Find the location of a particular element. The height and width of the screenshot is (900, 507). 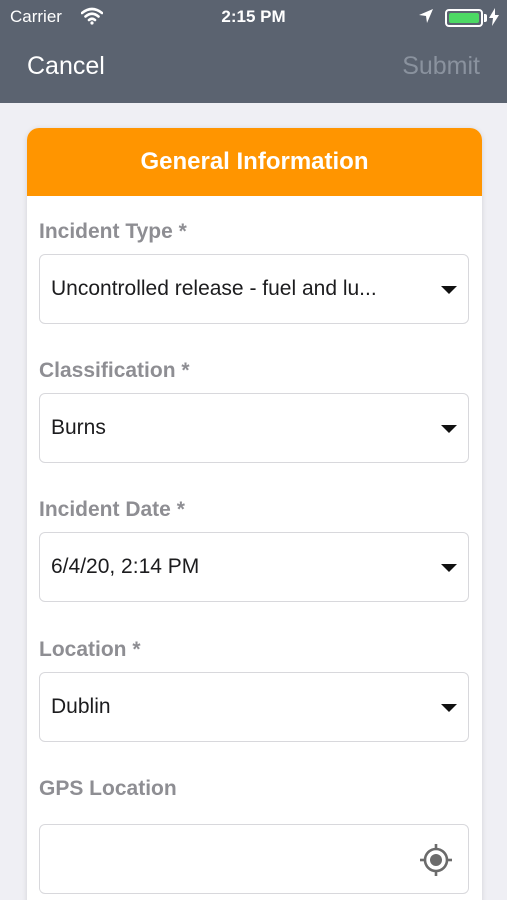

status-bar: Carrier 2:15 PM is located at coordinates (253, 18).